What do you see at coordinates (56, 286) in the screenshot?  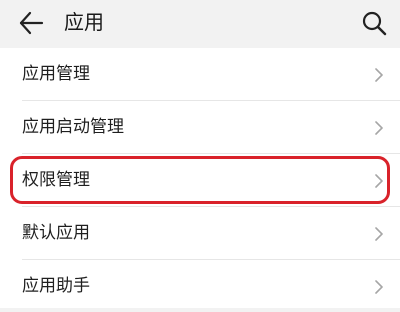 I see `list-item-label: 应用助手` at bounding box center [56, 286].